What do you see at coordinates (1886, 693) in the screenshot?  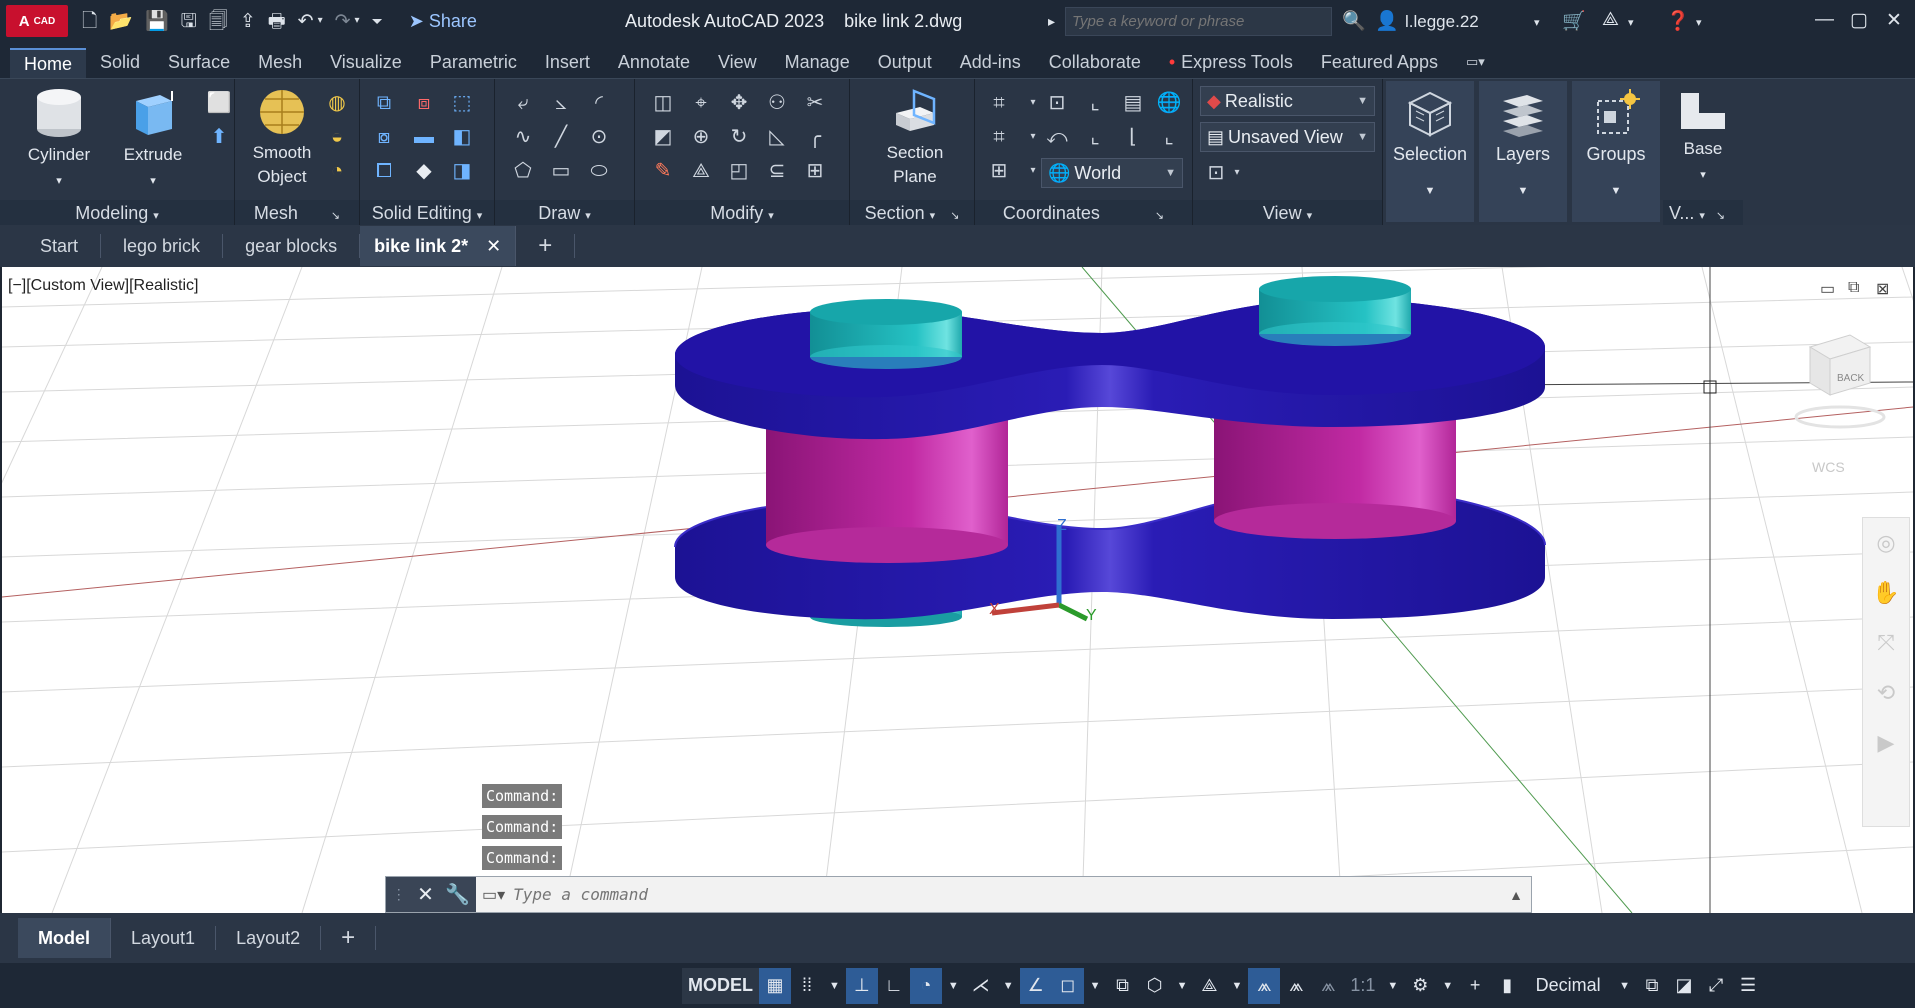 I see `orbit-icon: ⟲` at bounding box center [1886, 693].